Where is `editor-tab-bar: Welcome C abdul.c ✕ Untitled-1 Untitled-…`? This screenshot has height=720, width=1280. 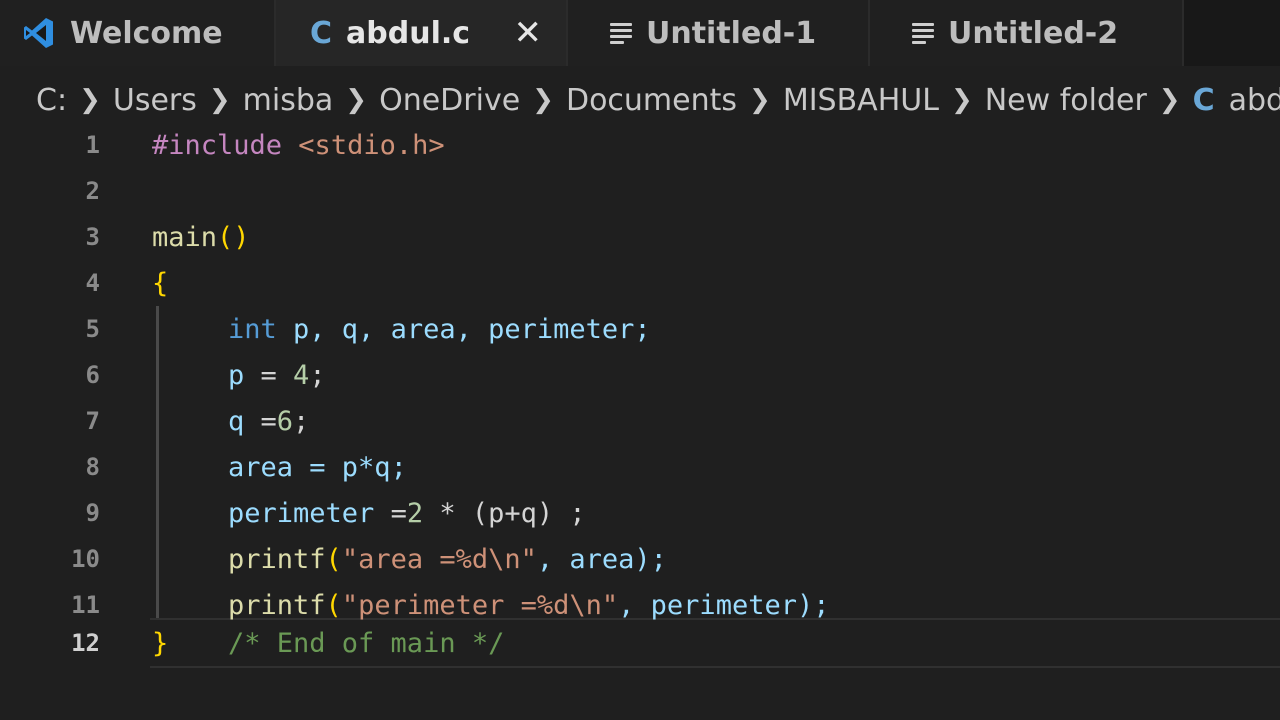 editor-tab-bar: Welcome C abdul.c ✕ Untitled-1 Untitled-… is located at coordinates (640, 33).